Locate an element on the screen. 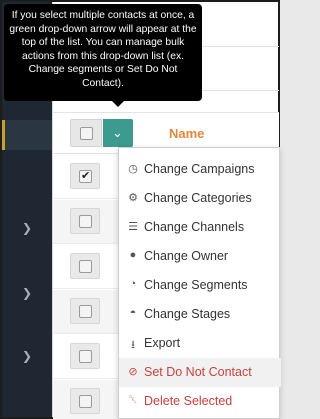 This screenshot has width=320, height=419. menu-item-export: ⭳ Export is located at coordinates (200, 343).